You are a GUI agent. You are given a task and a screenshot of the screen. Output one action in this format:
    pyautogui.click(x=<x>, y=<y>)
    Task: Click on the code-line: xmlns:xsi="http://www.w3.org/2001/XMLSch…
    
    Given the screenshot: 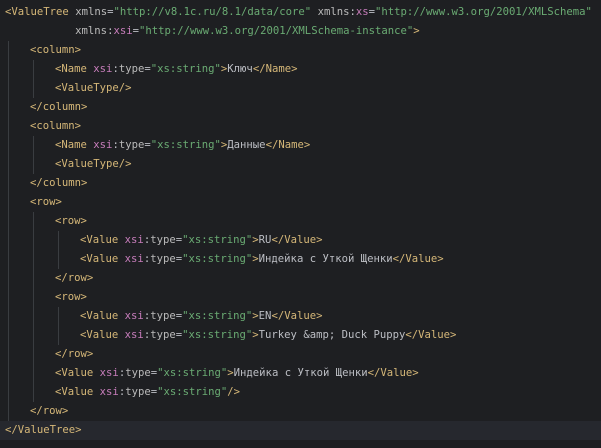 What is the action you would take?
    pyautogui.click(x=210, y=31)
    